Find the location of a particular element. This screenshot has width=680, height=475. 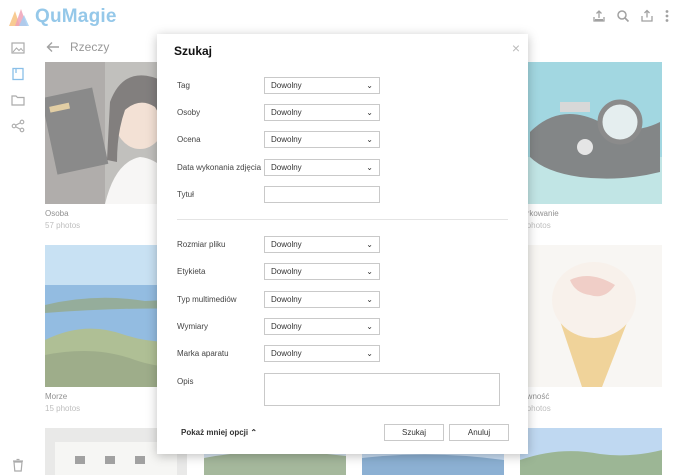

field-row-file-size: Rozmiar pliku Dowolny ⌄ is located at coordinates (342, 245).